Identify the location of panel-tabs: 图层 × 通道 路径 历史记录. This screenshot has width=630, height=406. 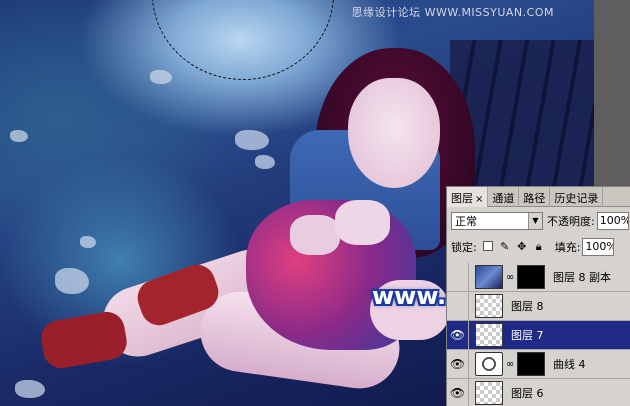
(538, 197).